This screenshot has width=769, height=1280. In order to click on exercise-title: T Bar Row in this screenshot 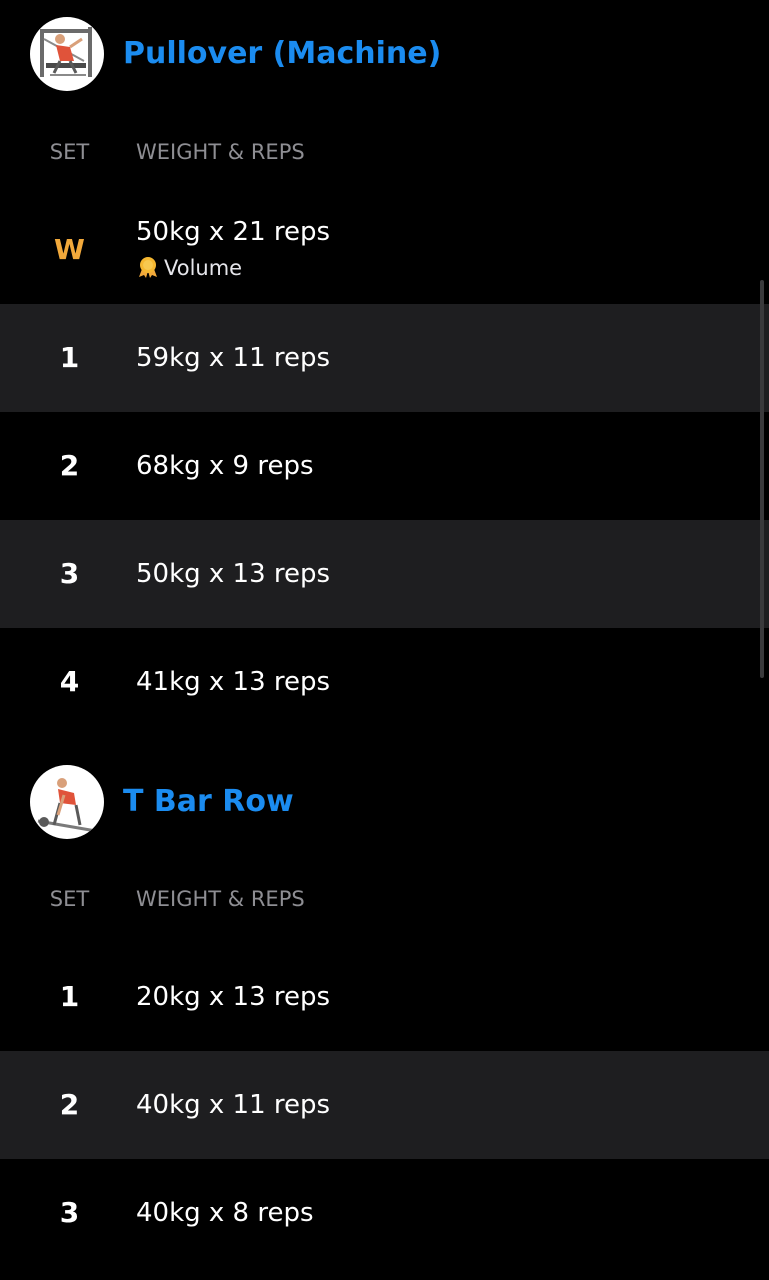, I will do `click(208, 802)`.